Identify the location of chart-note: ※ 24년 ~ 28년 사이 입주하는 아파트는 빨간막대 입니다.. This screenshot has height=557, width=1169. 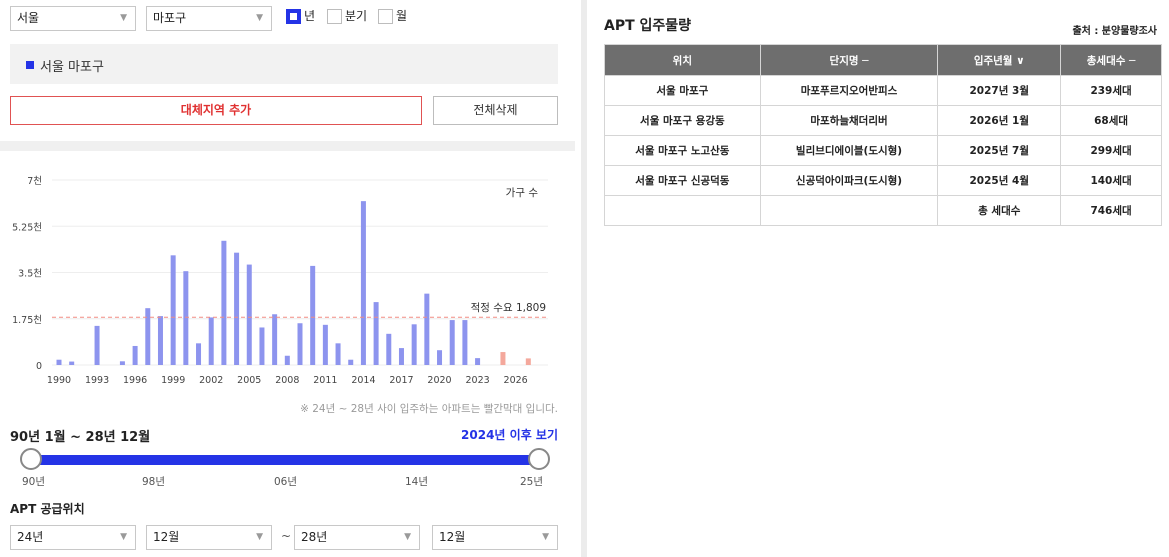
(429, 409).